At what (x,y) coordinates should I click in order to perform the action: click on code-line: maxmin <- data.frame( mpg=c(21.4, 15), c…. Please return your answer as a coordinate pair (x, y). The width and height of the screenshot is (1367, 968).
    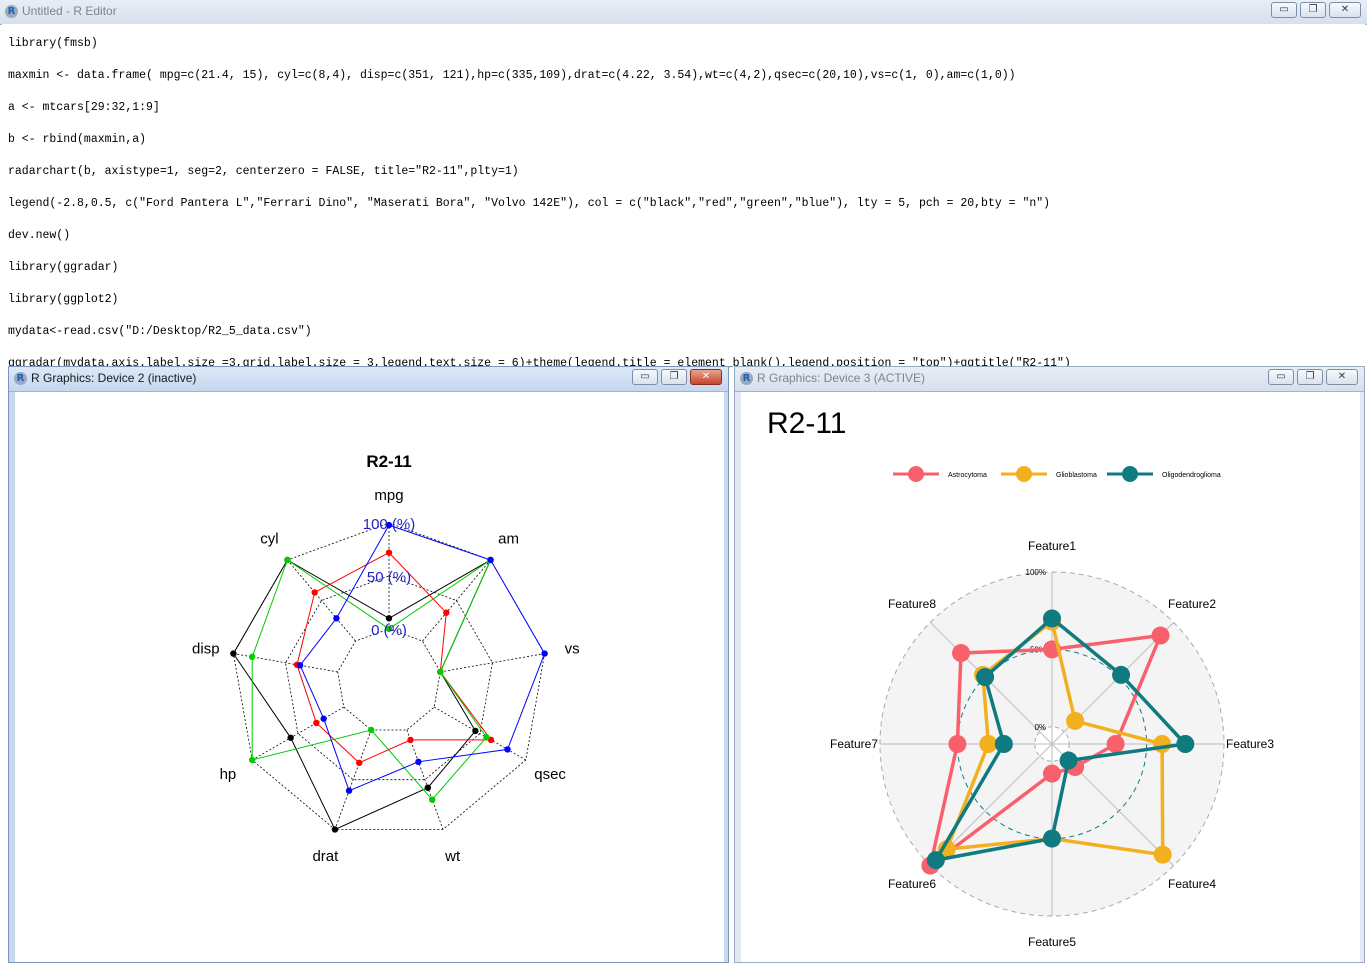
    Looking at the image, I should click on (512, 75).